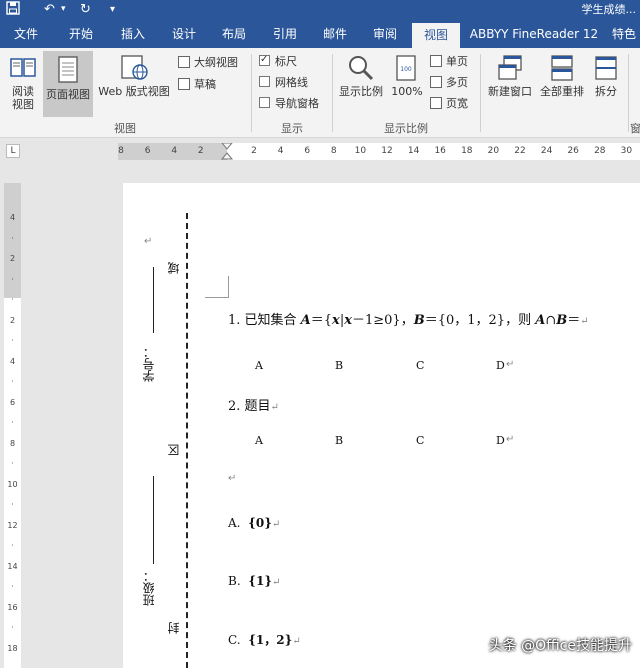  I want to click on ruler-row: L 8 6 4 2 2 4 6 8 10 12 14 16 18 20 22 24 26 28 30, so click(320, 151).